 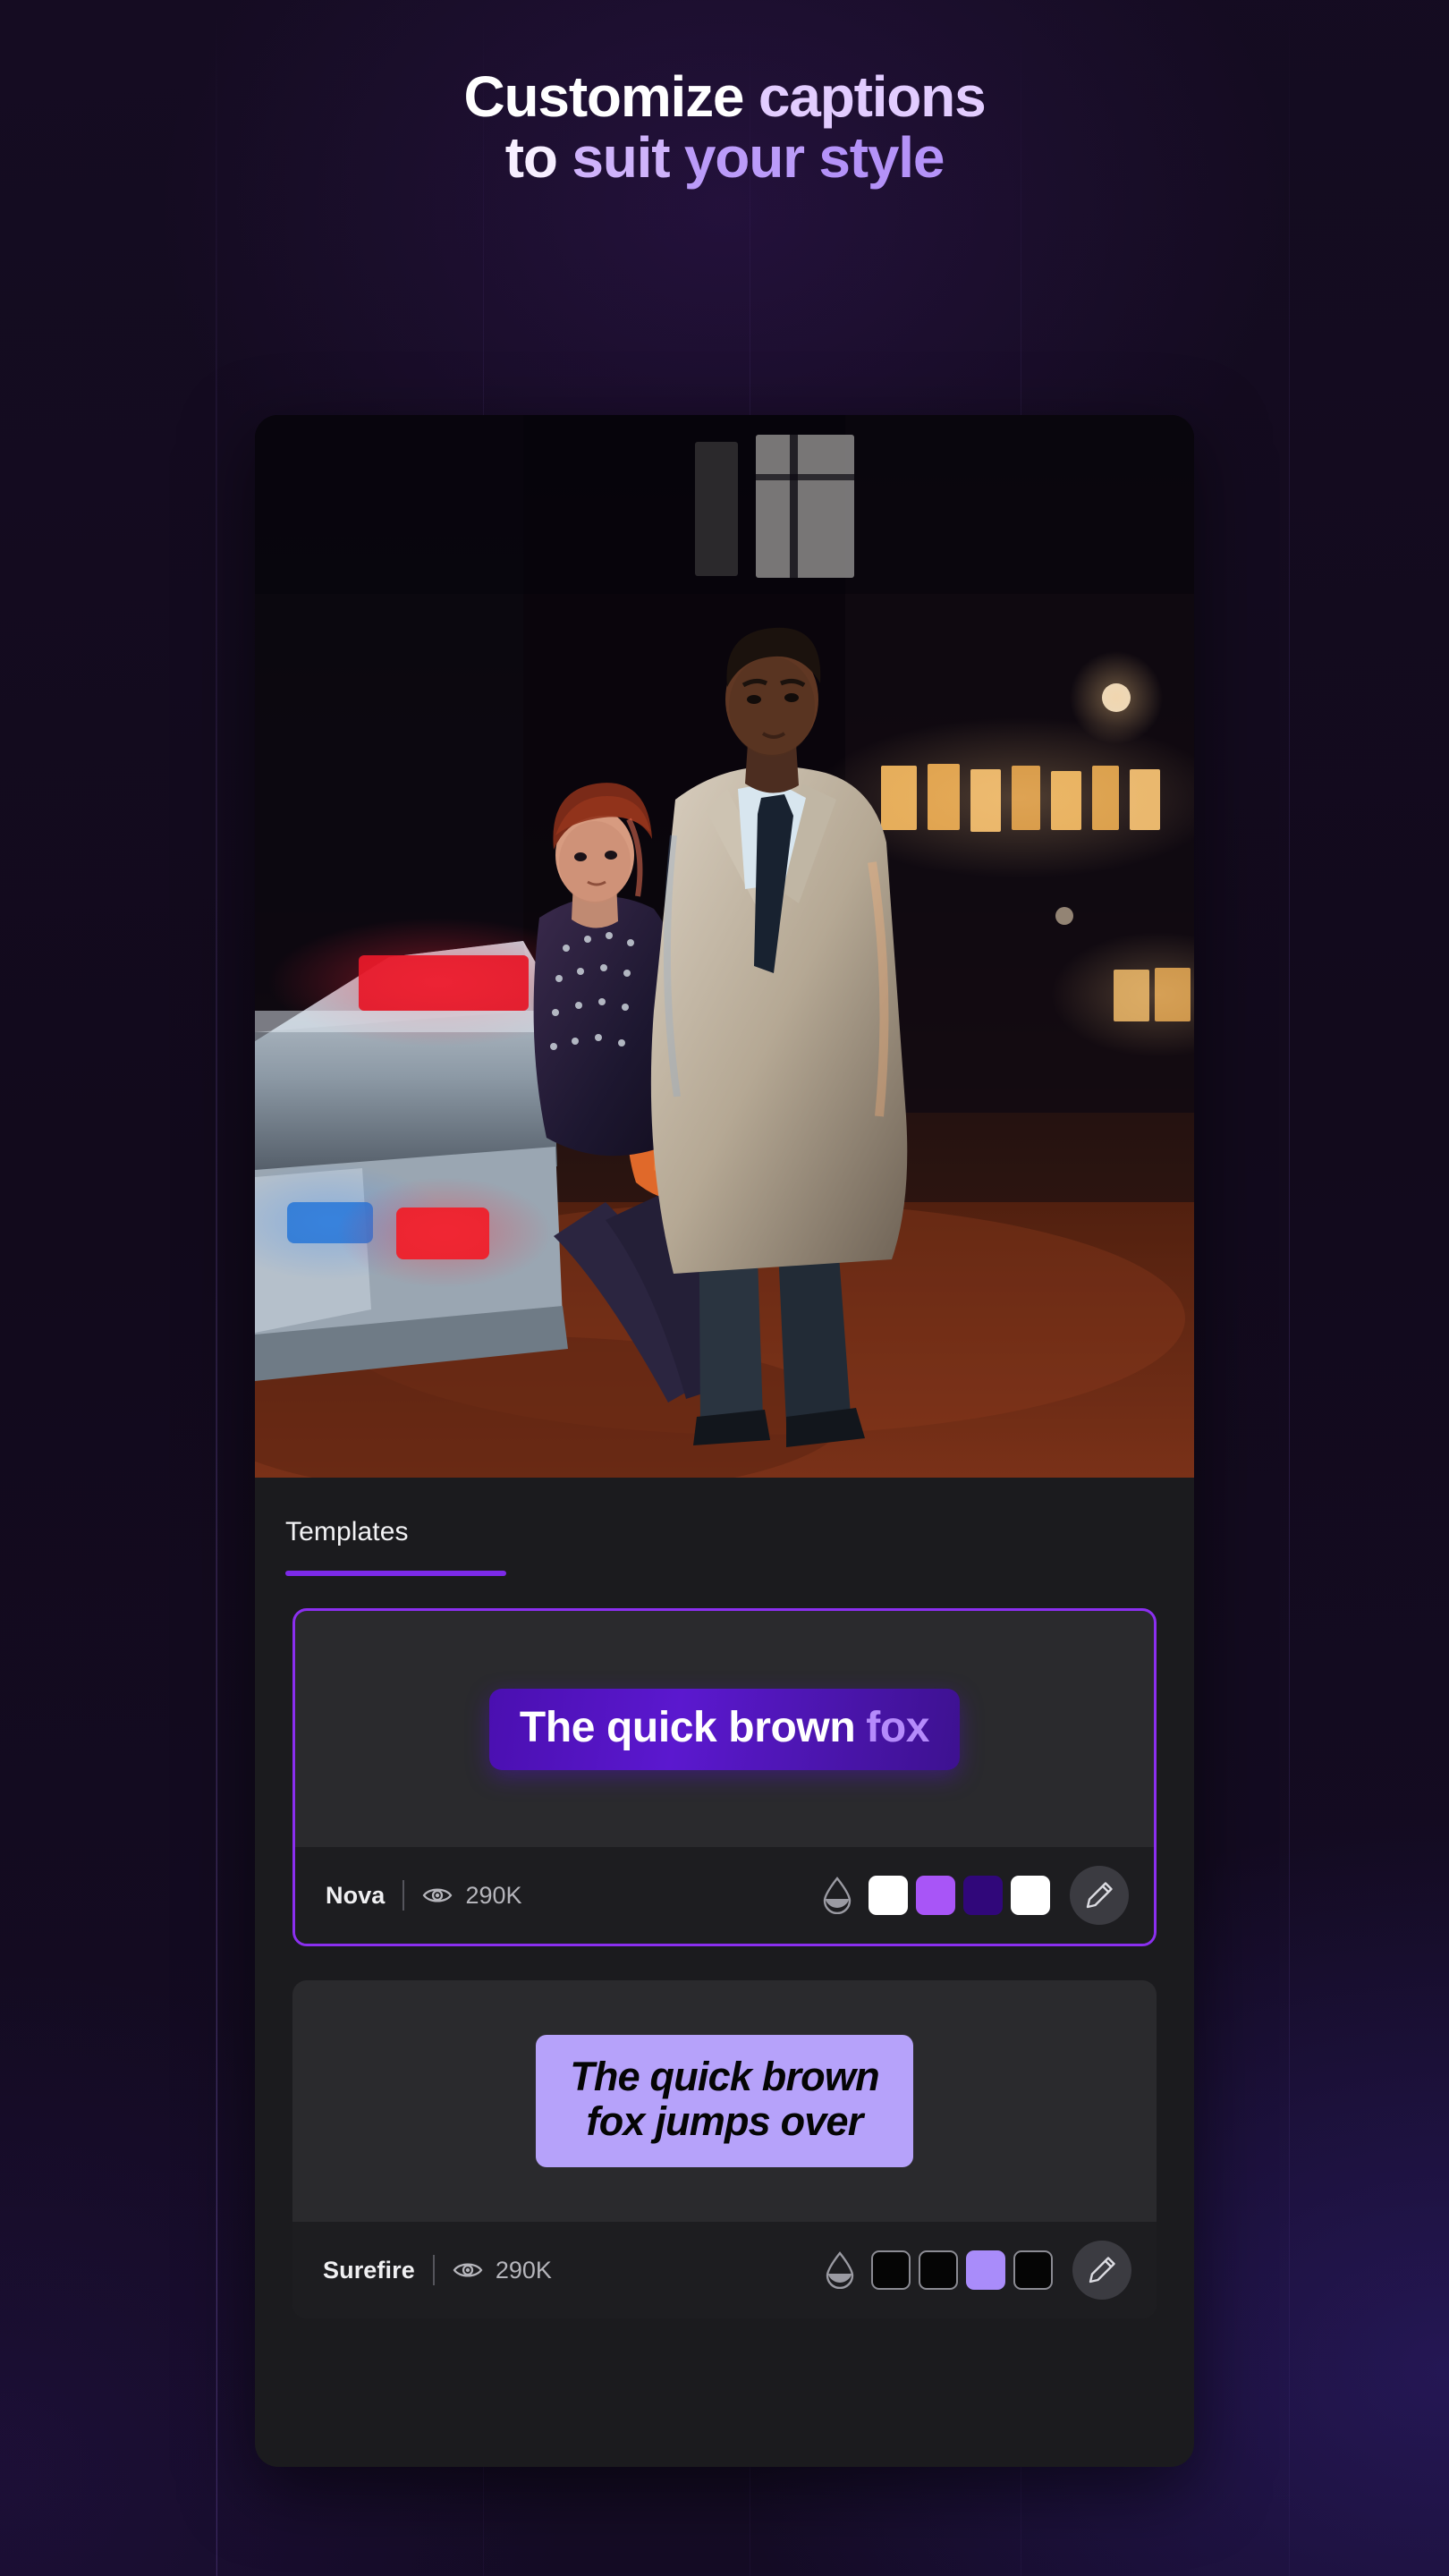 I want to click on tab-bar: Templates, so click(x=724, y=1537).